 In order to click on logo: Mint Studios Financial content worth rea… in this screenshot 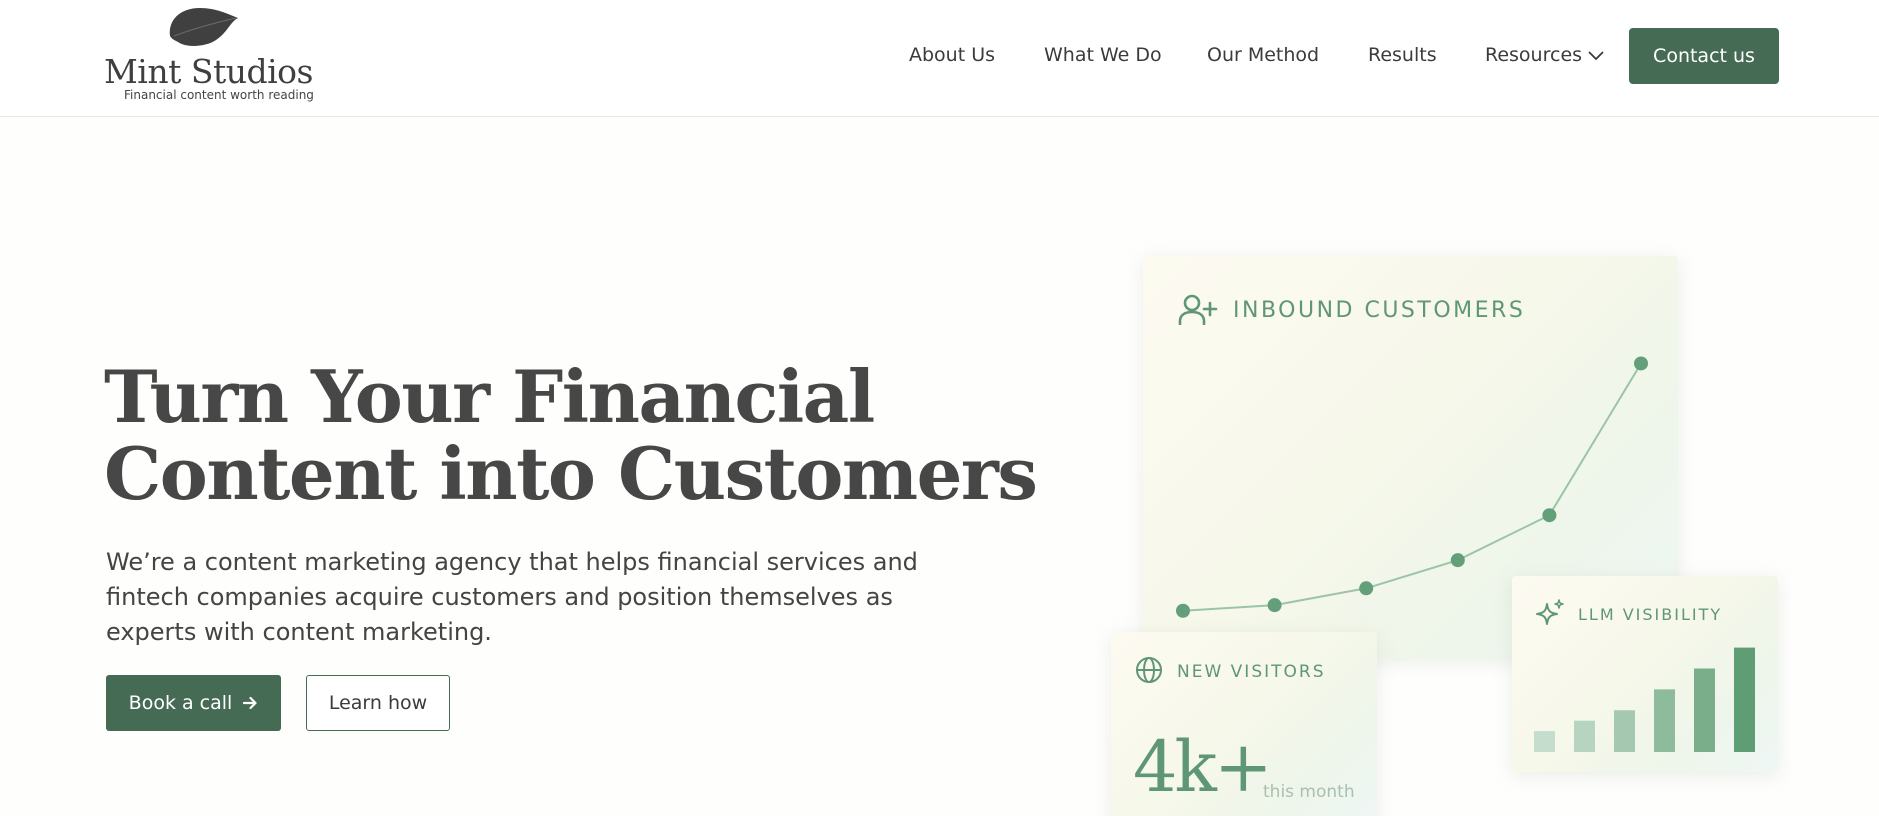, I will do `click(209, 56)`.